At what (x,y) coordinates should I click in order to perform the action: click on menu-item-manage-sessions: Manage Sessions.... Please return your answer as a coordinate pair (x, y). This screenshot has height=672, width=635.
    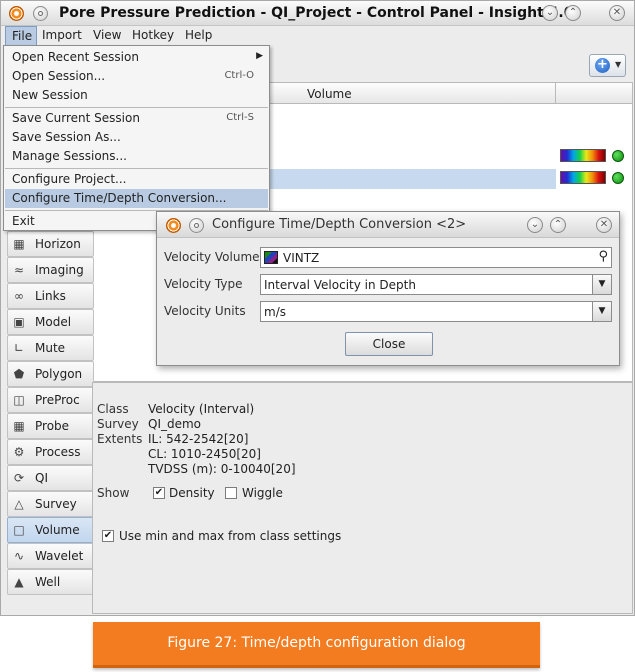
    Looking at the image, I should click on (136, 156).